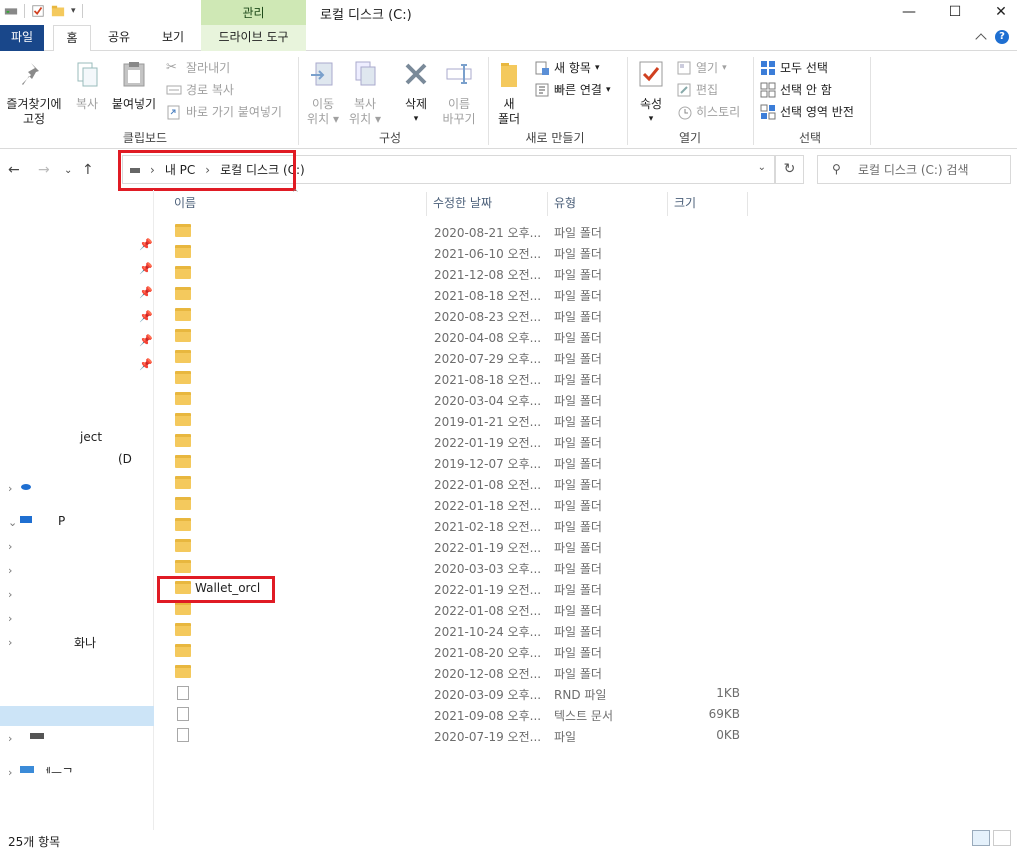 The image size is (1017, 848). Describe the element at coordinates (909, 12) in the screenshot. I see `minimize-button: —` at that location.